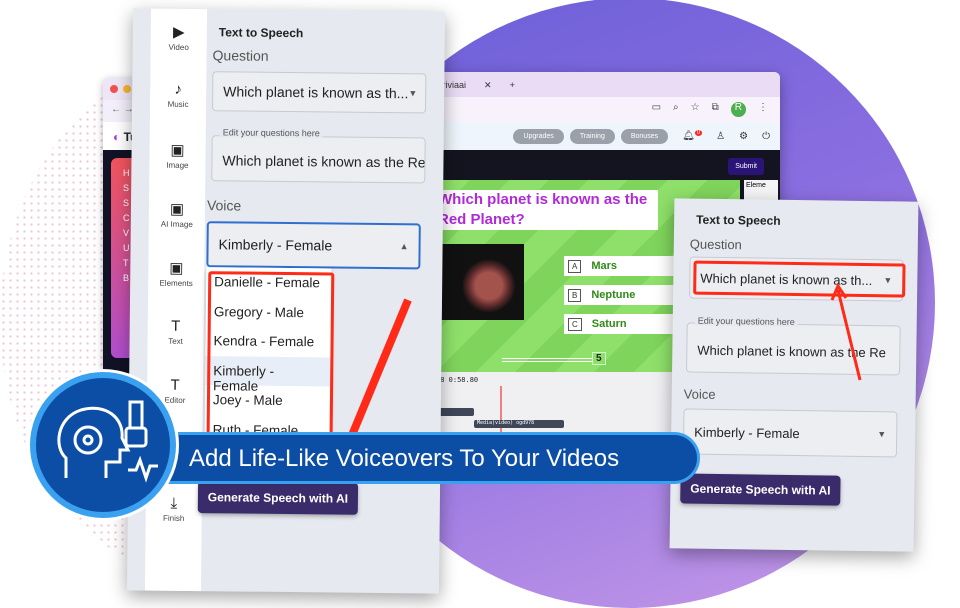 The image size is (960, 608). I want to click on ai-image-icon: ▣, so click(177, 209).